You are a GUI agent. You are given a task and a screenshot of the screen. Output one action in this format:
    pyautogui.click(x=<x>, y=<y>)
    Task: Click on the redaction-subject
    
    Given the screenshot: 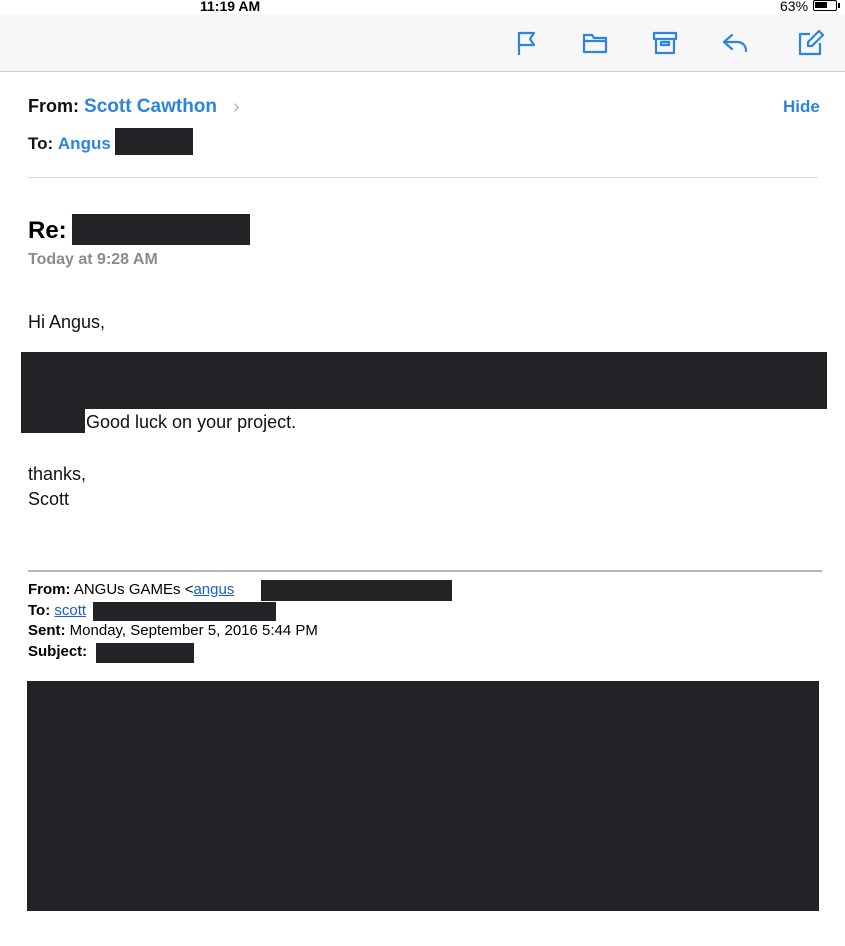 What is the action you would take?
    pyautogui.click(x=161, y=229)
    